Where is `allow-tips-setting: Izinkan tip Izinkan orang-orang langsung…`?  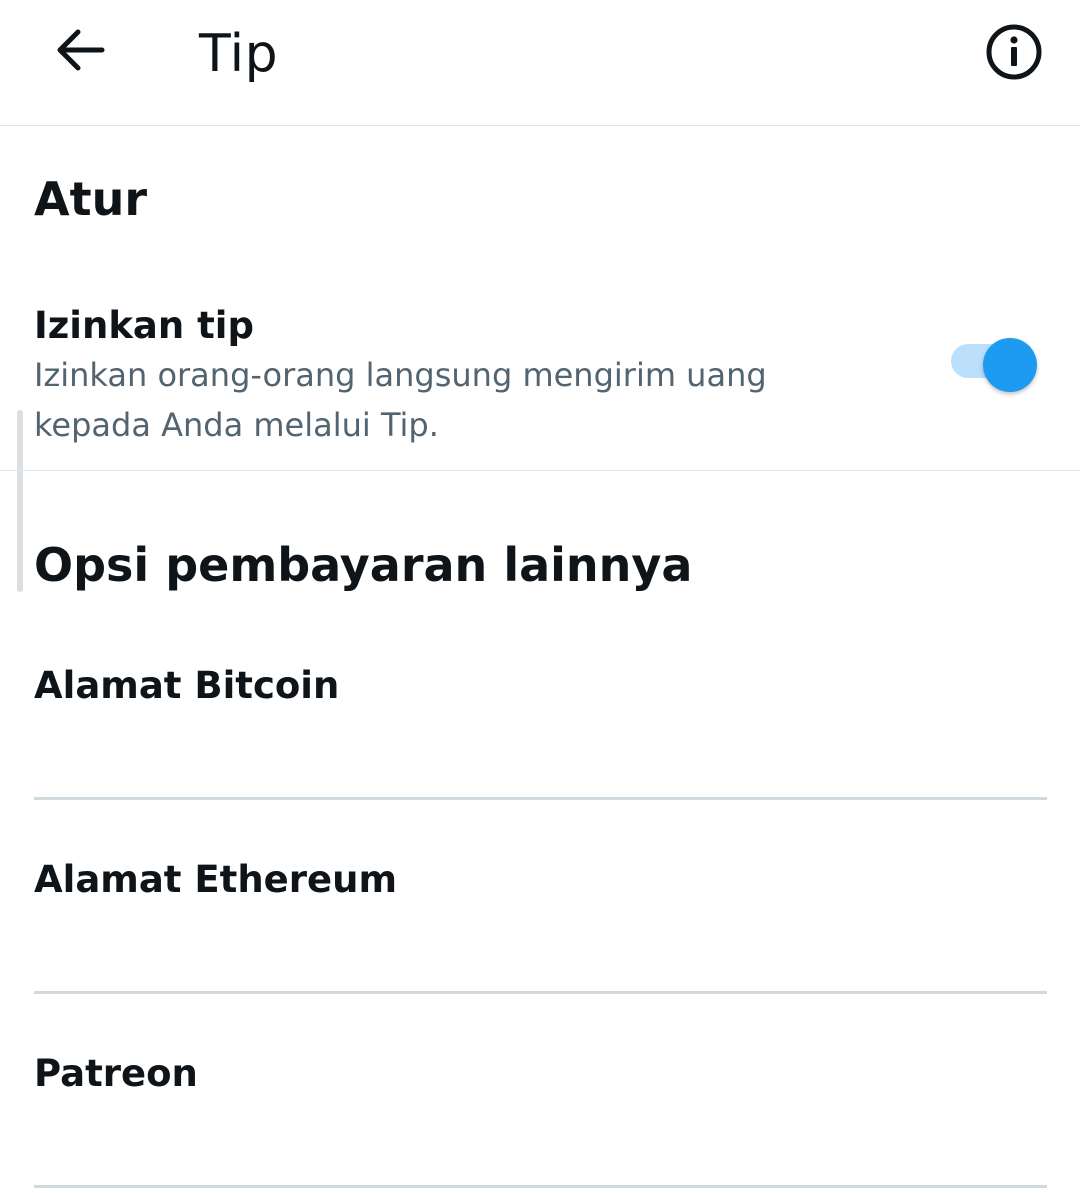 allow-tips-setting: Izinkan tip Izinkan orang-orang langsung… is located at coordinates (540, 382).